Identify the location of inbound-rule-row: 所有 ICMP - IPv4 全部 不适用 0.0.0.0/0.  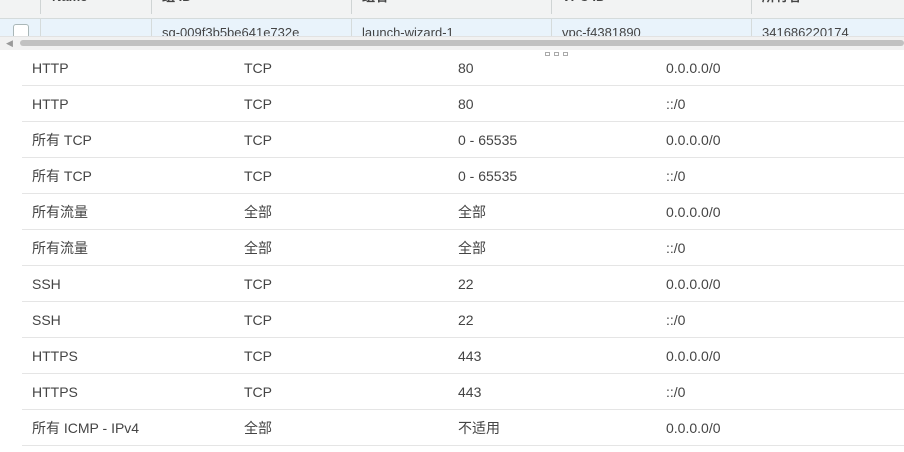
(463, 428).